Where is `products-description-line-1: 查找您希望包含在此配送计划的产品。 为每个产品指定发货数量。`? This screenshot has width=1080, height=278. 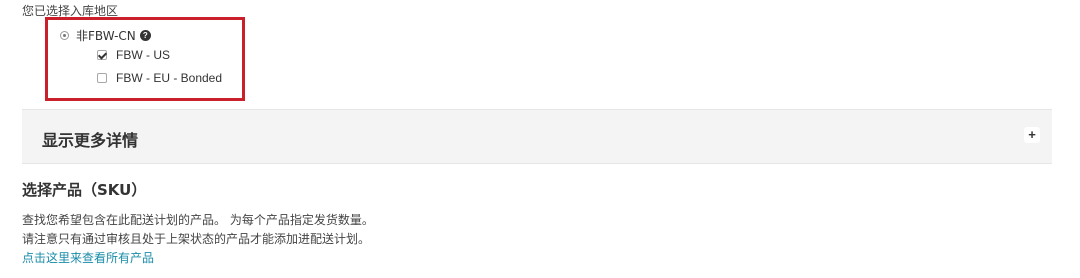 products-description-line-1: 查找您希望包含在此配送计划的产品。 为每个产品指定发货数量。 is located at coordinates (198, 220).